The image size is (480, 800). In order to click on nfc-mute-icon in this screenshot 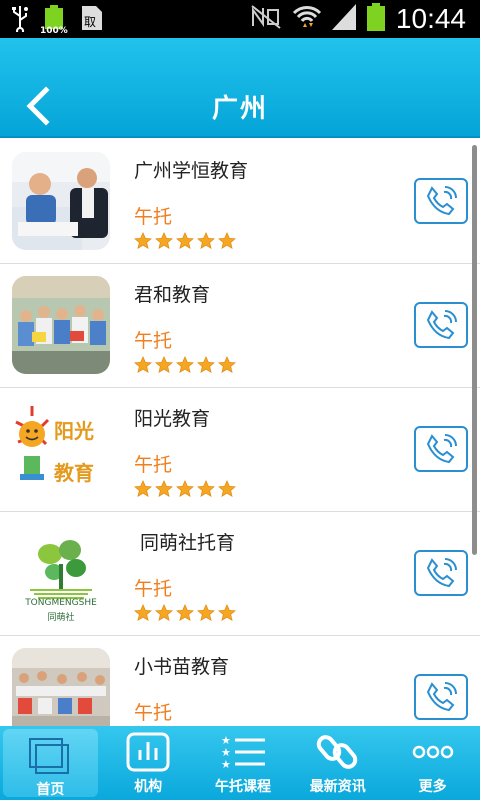, I will do `click(266, 19)`.